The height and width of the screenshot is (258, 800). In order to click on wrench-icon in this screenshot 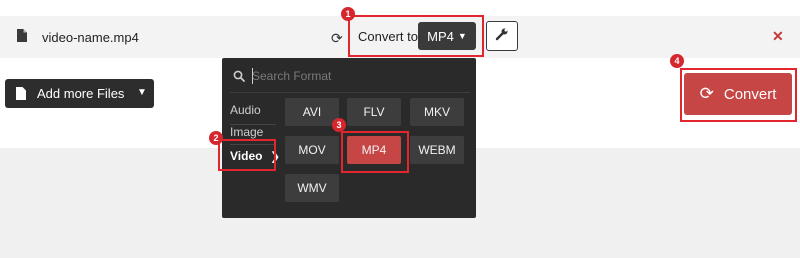, I will do `click(502, 36)`.